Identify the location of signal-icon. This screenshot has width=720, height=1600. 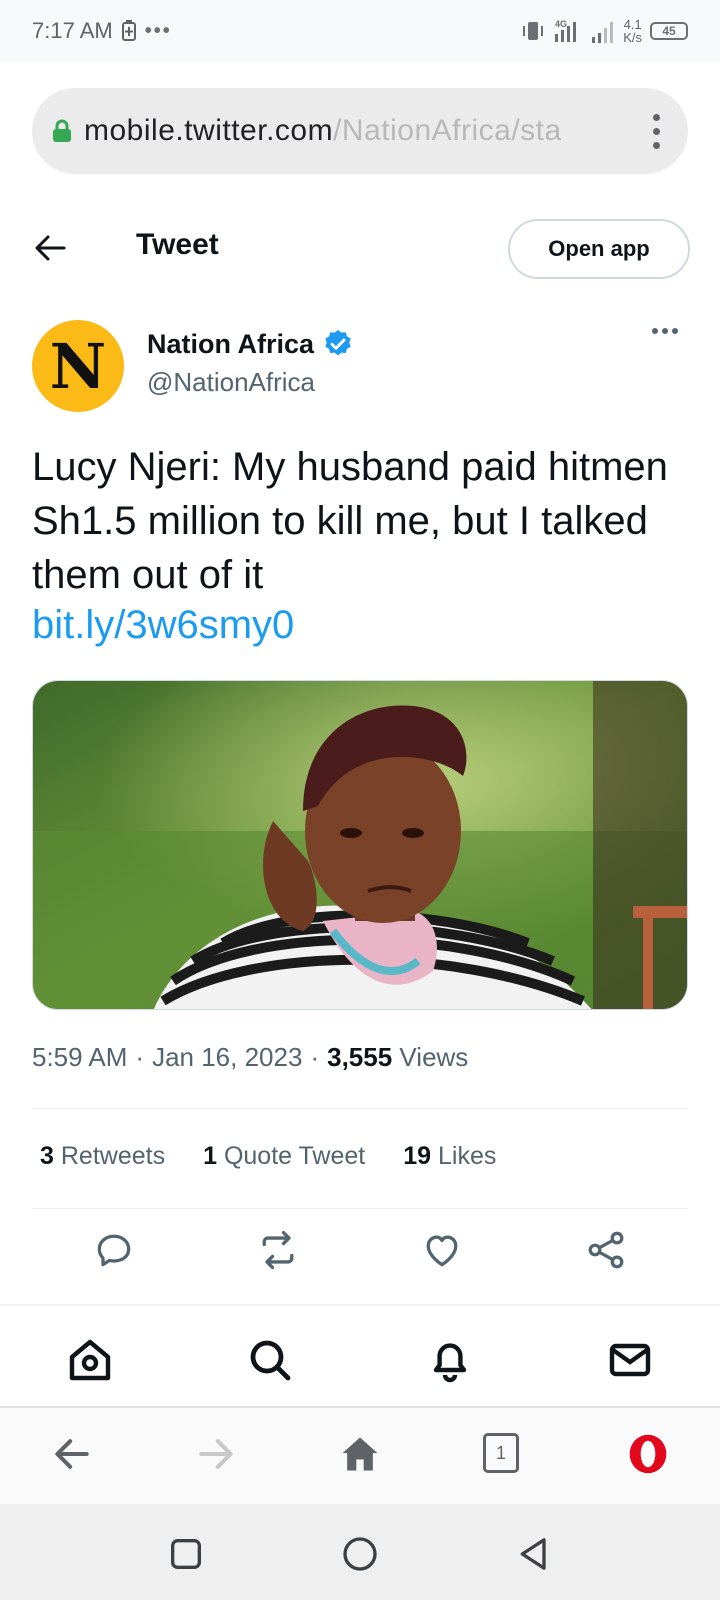
(603, 32).